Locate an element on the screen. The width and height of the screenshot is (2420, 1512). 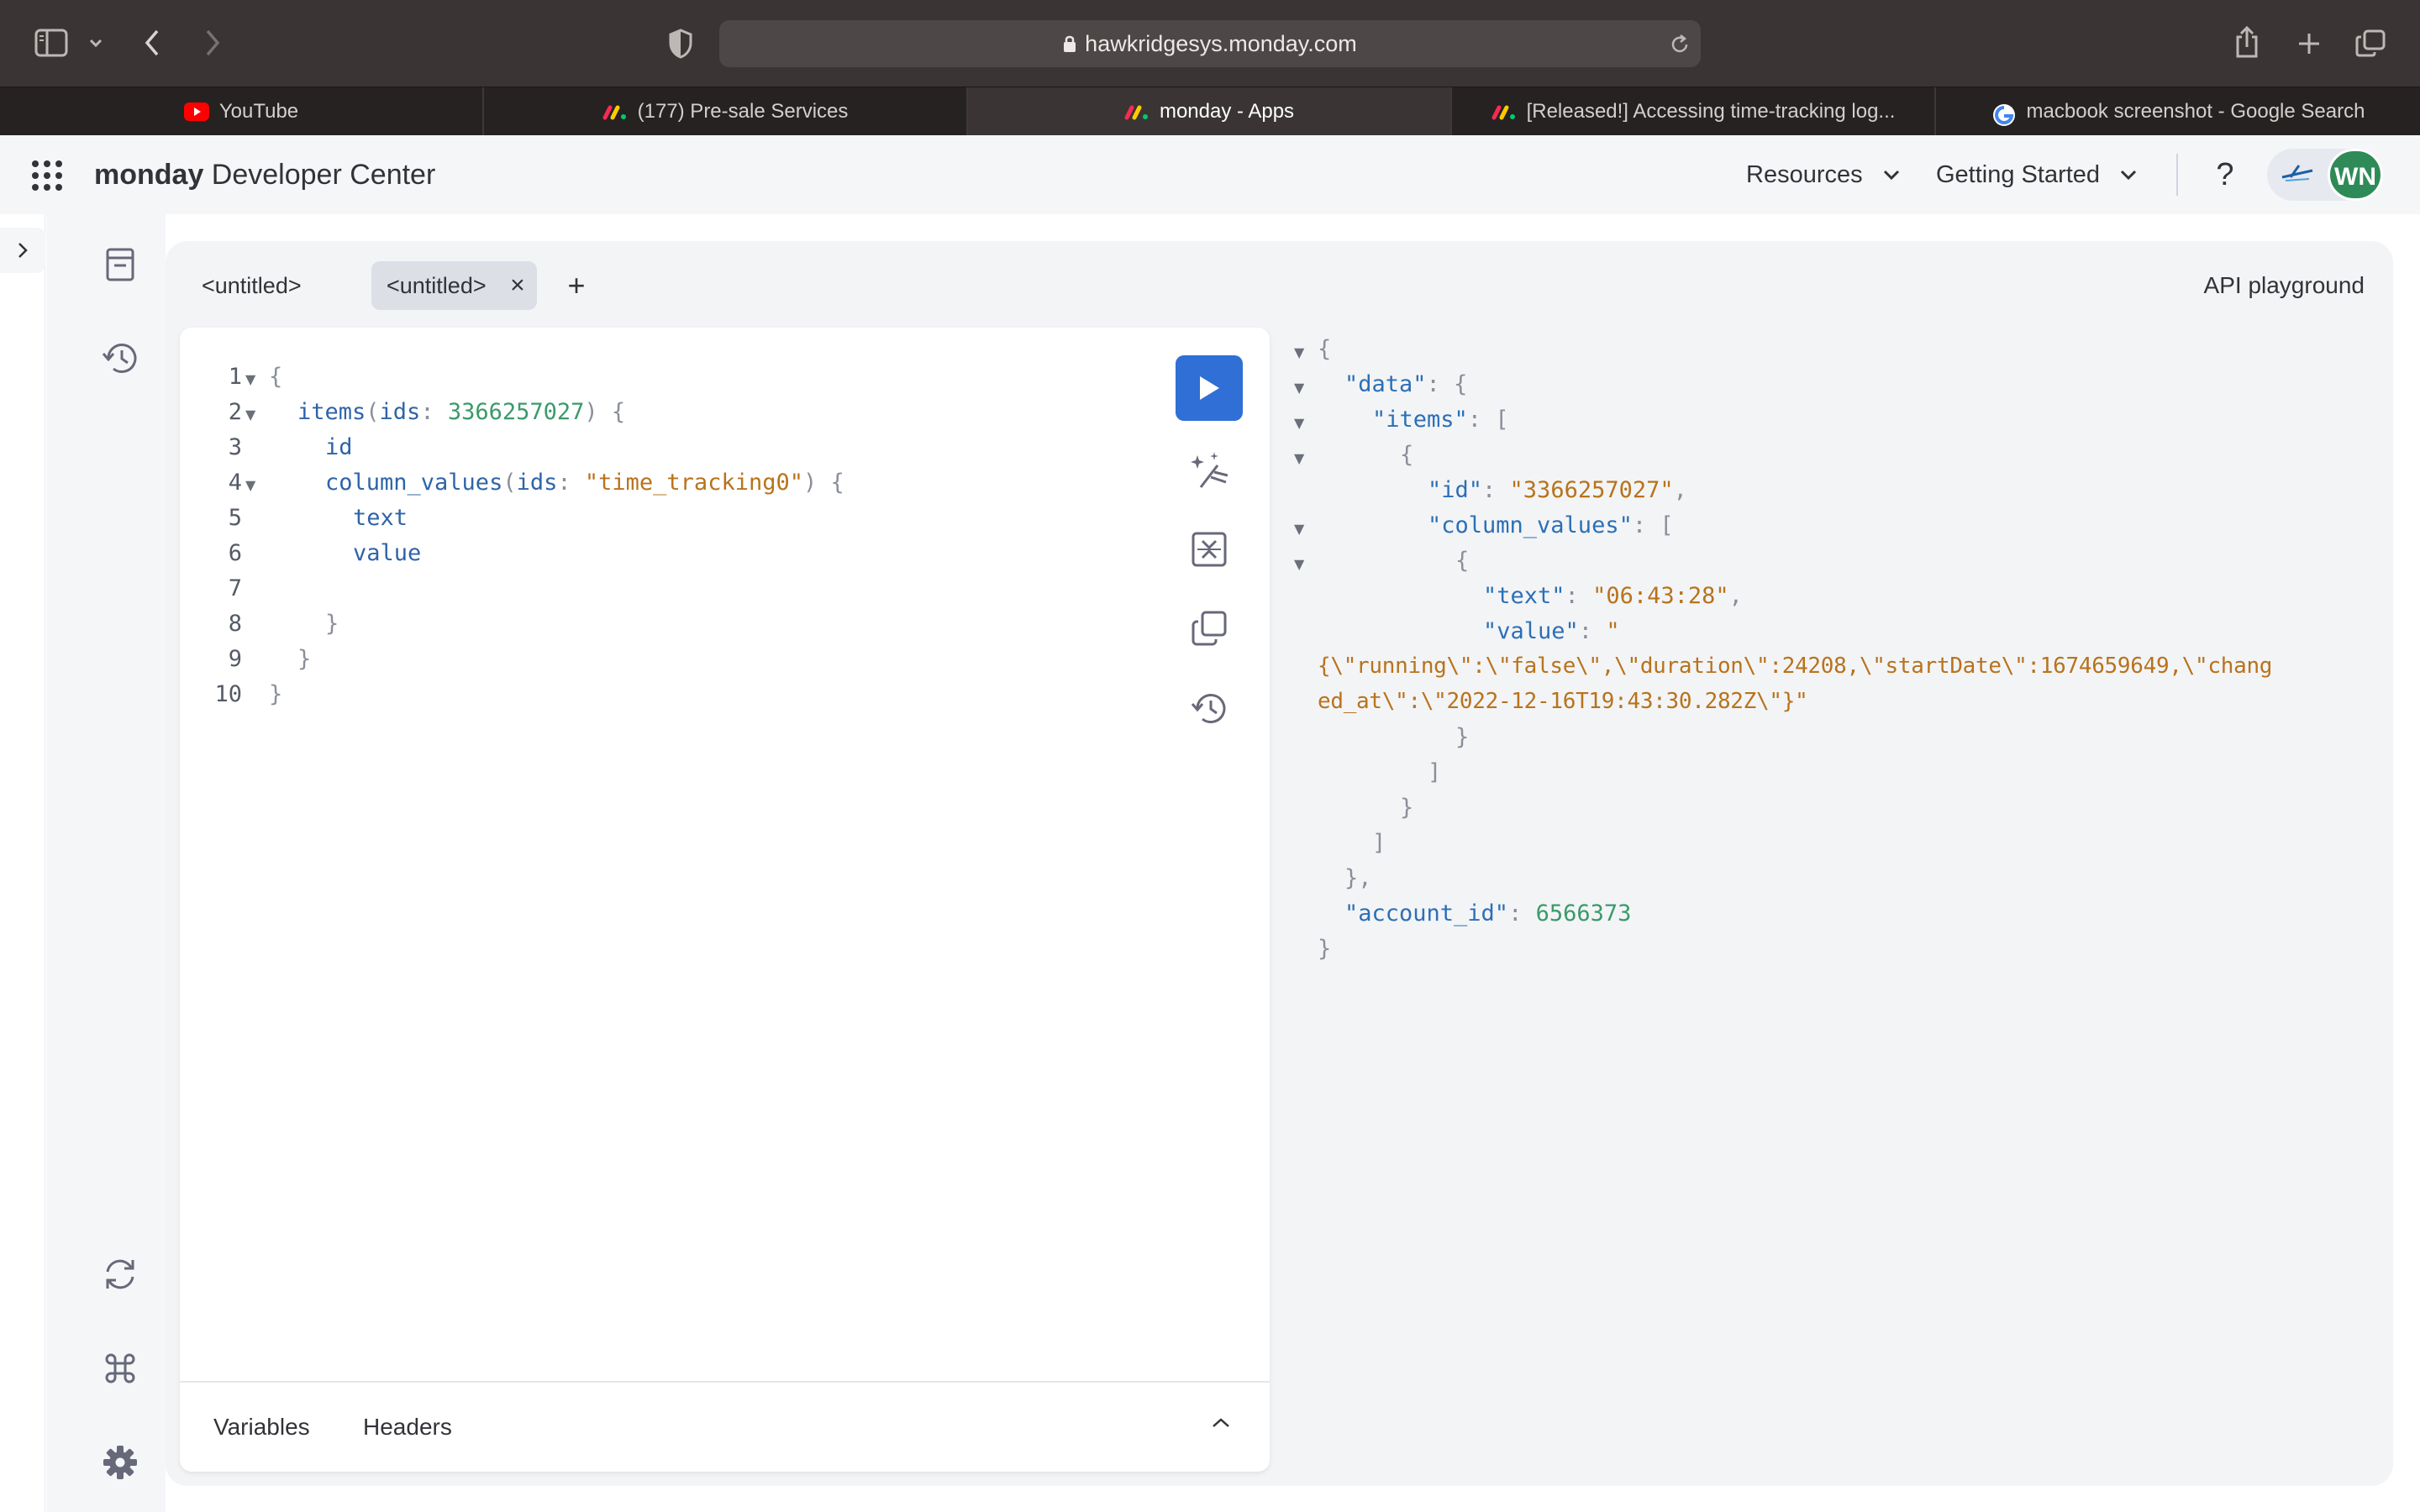
app-grid-icon is located at coordinates (47, 175).